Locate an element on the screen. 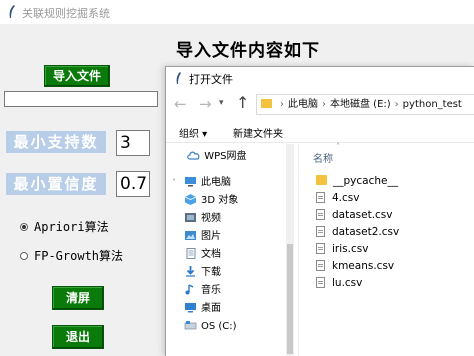 The image size is (474, 356). nav-item-music: 音乐 is located at coordinates (202, 291).